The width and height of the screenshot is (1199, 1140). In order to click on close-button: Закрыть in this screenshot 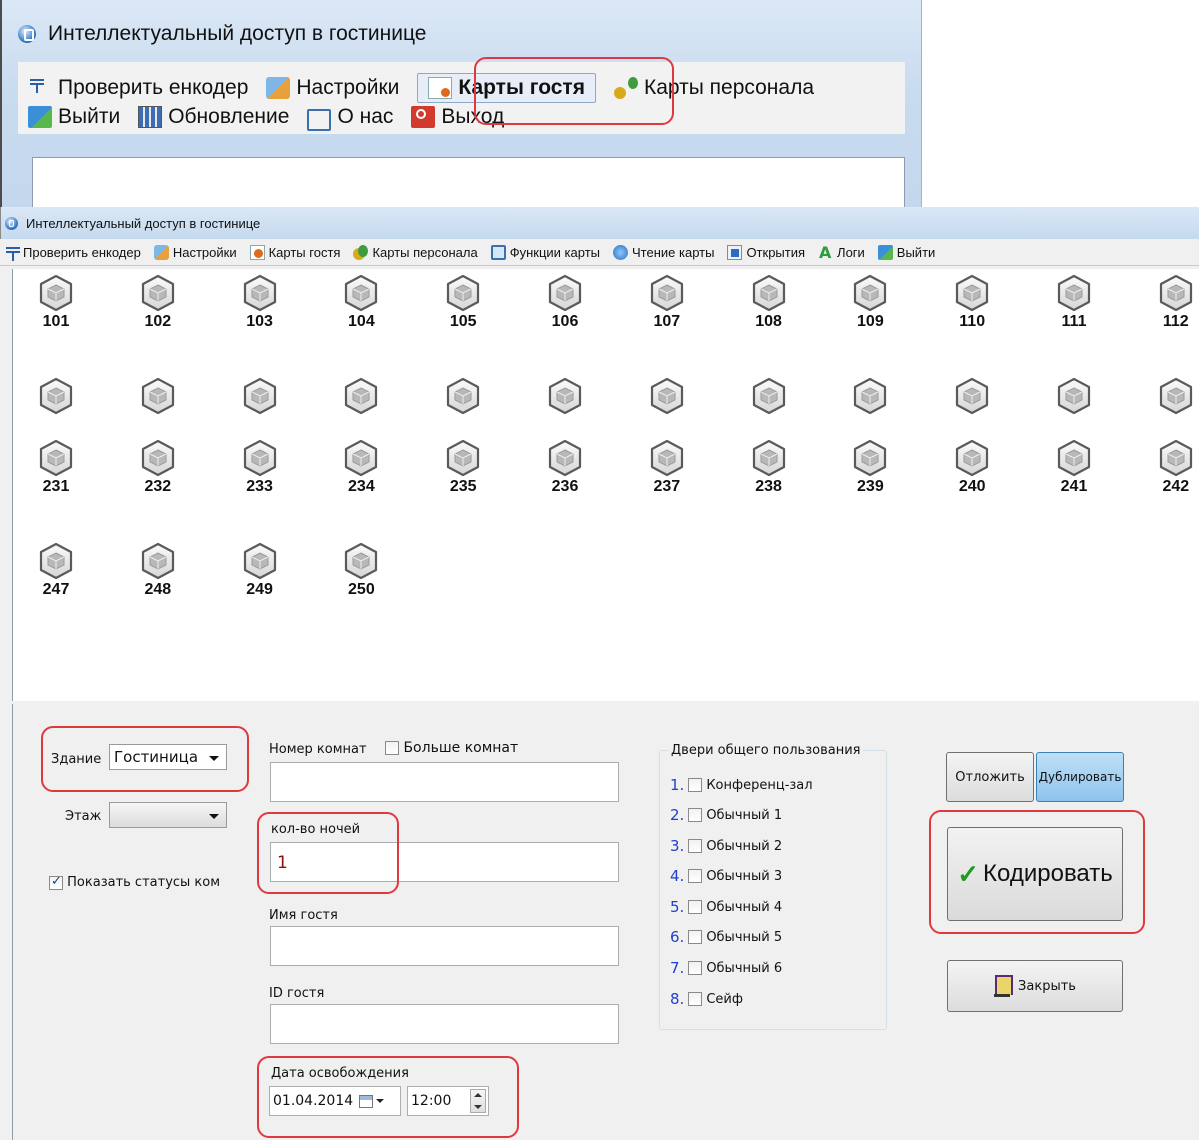, I will do `click(1035, 986)`.